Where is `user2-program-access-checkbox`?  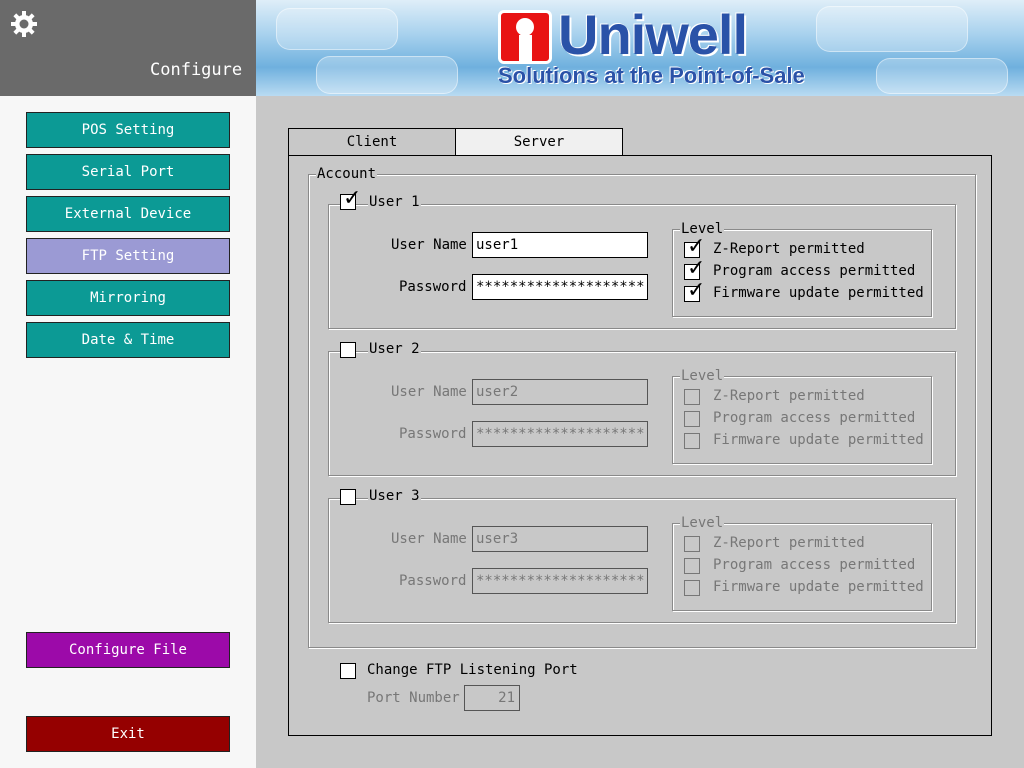
user2-program-access-checkbox is located at coordinates (692, 419).